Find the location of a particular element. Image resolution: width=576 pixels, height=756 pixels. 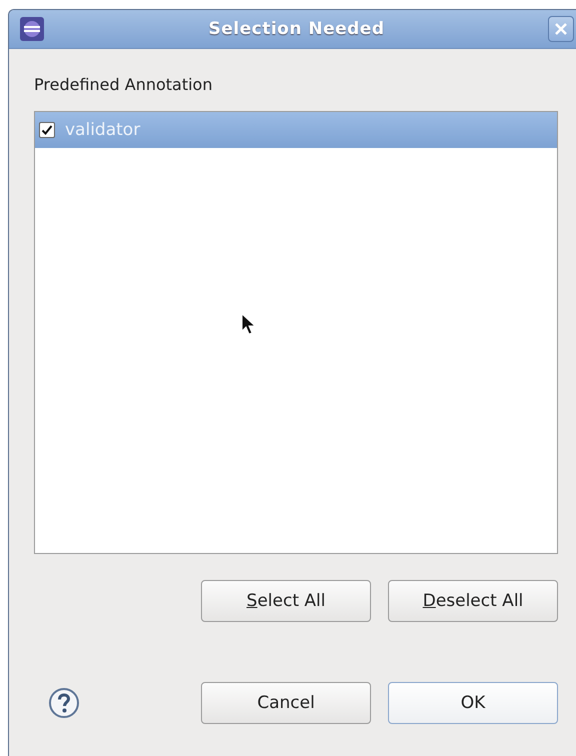

app-icon is located at coordinates (32, 29).